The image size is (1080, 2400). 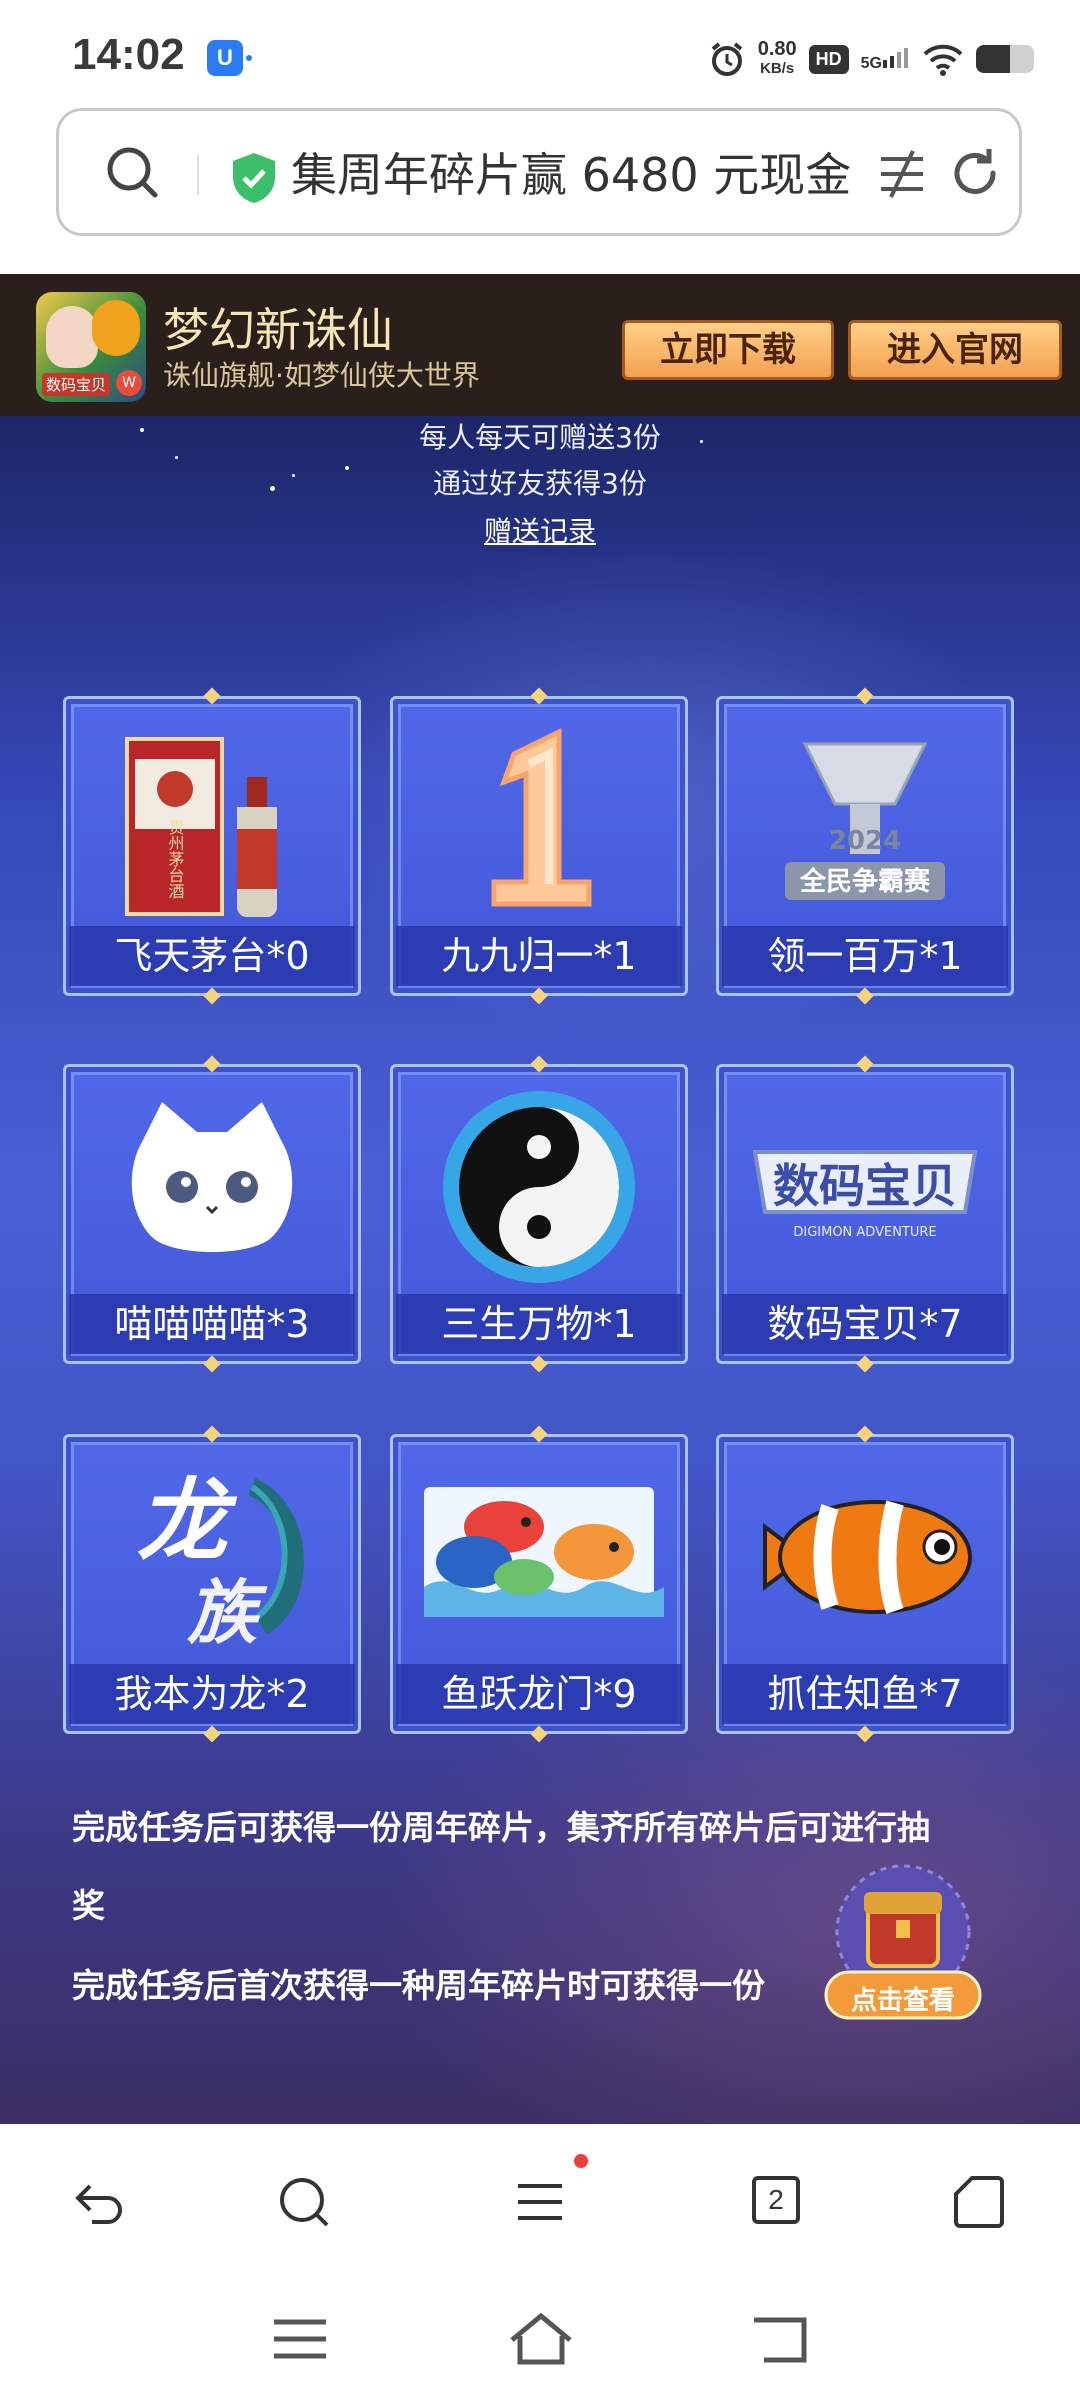 I want to click on fragment-card: 抓住知鱼*7, so click(x=865, y=1584).